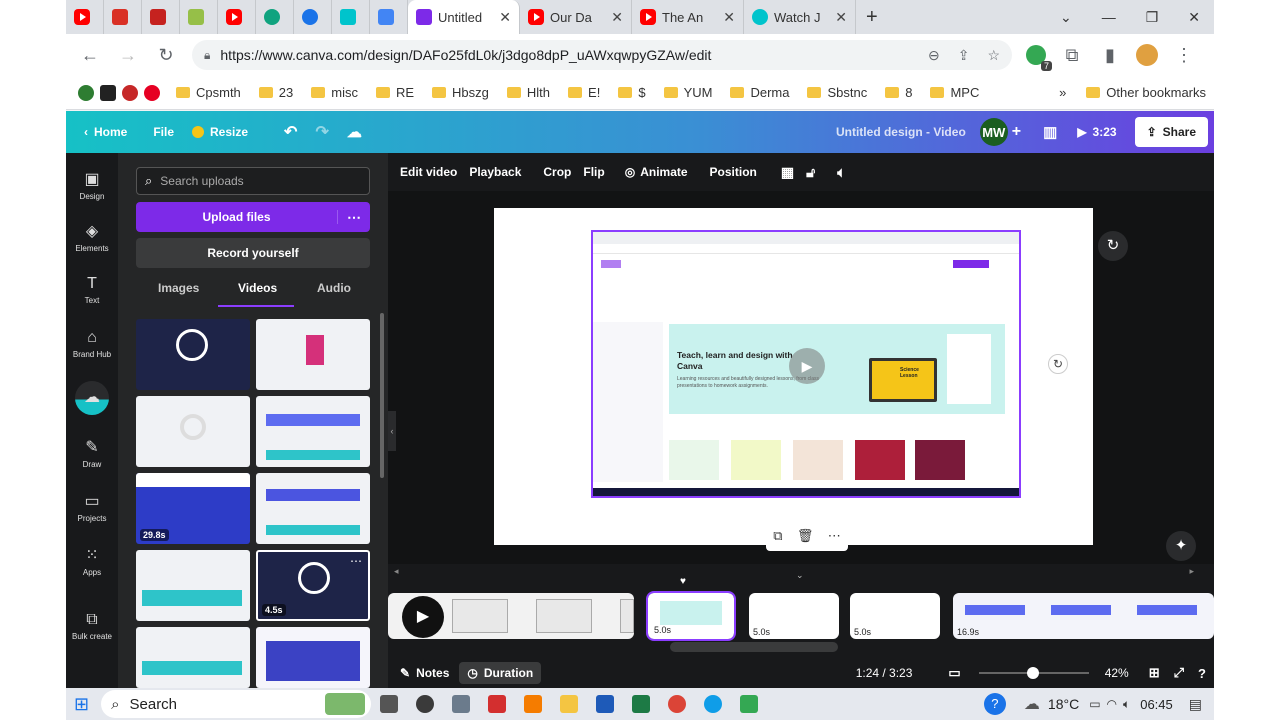  I want to click on task-view-icon, so click(389, 704).